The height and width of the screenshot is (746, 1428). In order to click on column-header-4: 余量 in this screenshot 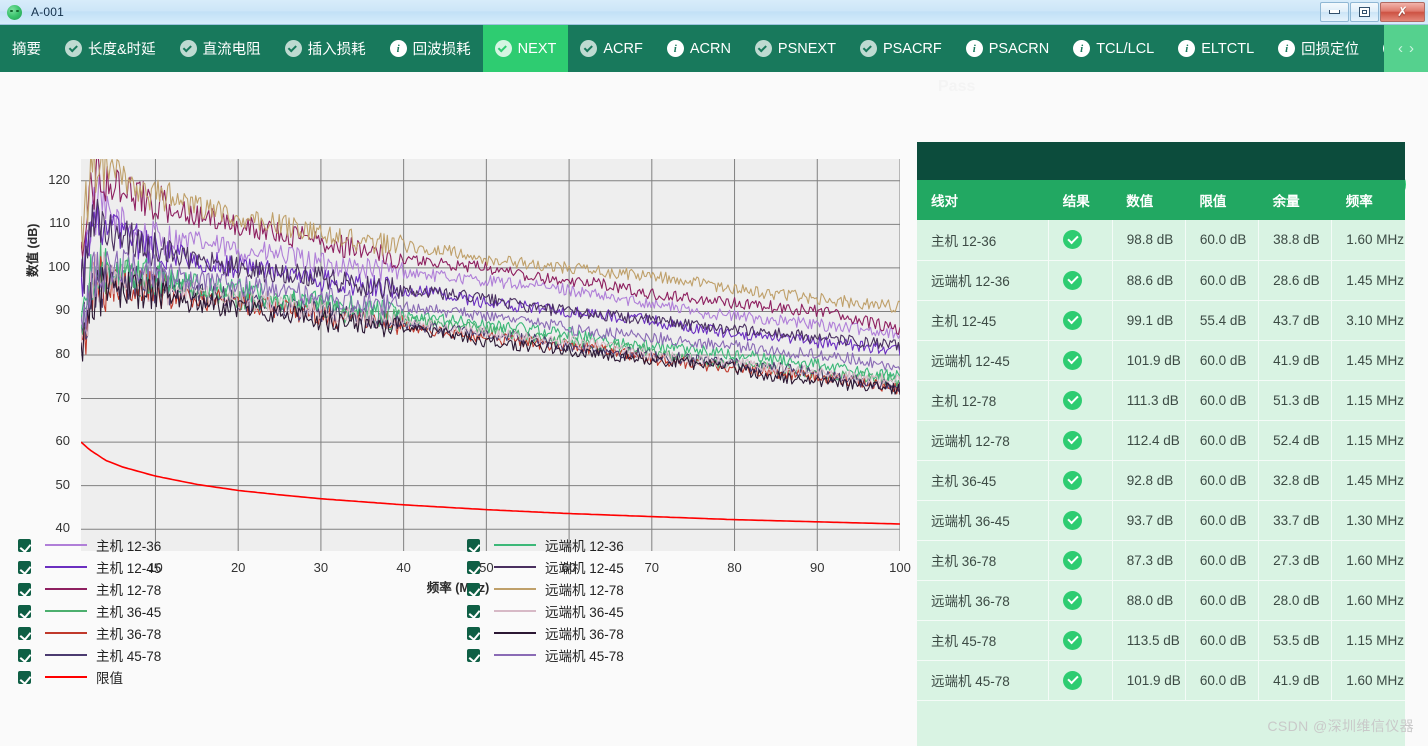, I will do `click(1295, 200)`.